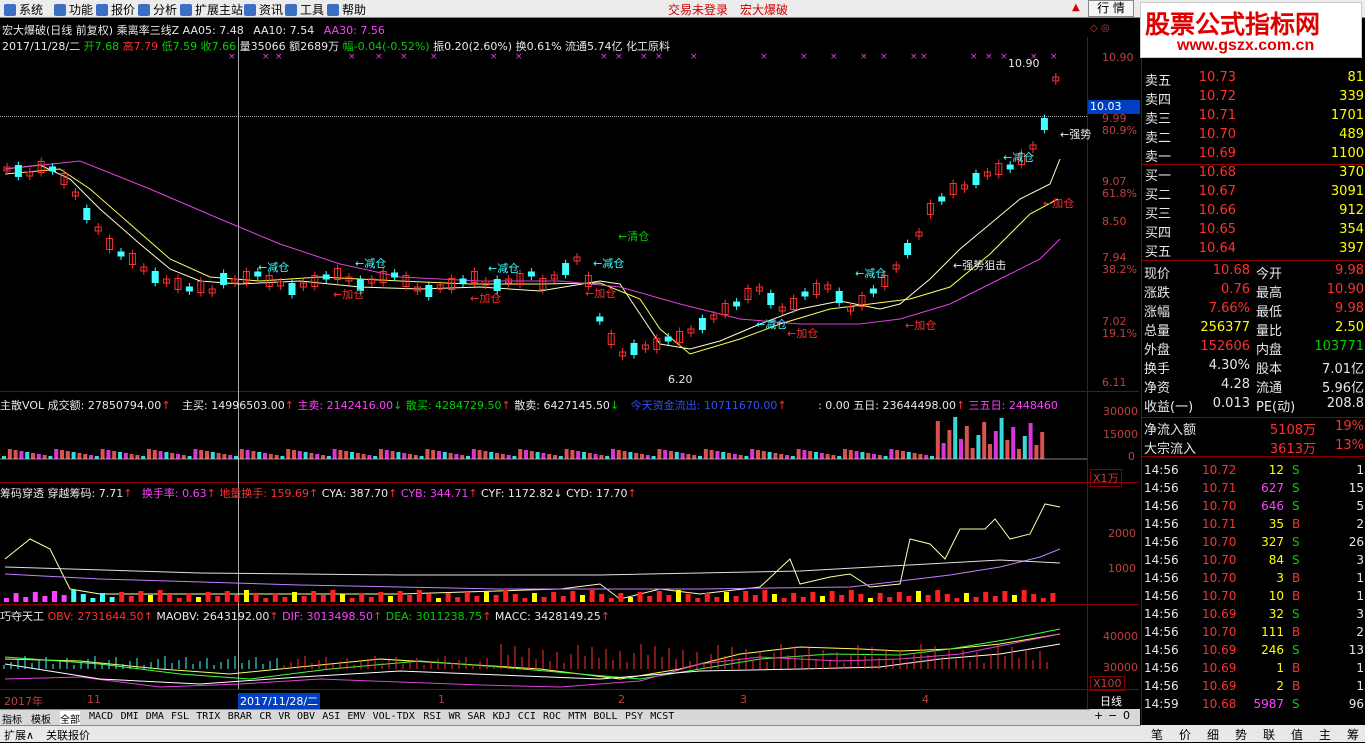 The width and height of the screenshot is (1365, 743). I want to click on right-tab-5: 值, so click(1297, 734).